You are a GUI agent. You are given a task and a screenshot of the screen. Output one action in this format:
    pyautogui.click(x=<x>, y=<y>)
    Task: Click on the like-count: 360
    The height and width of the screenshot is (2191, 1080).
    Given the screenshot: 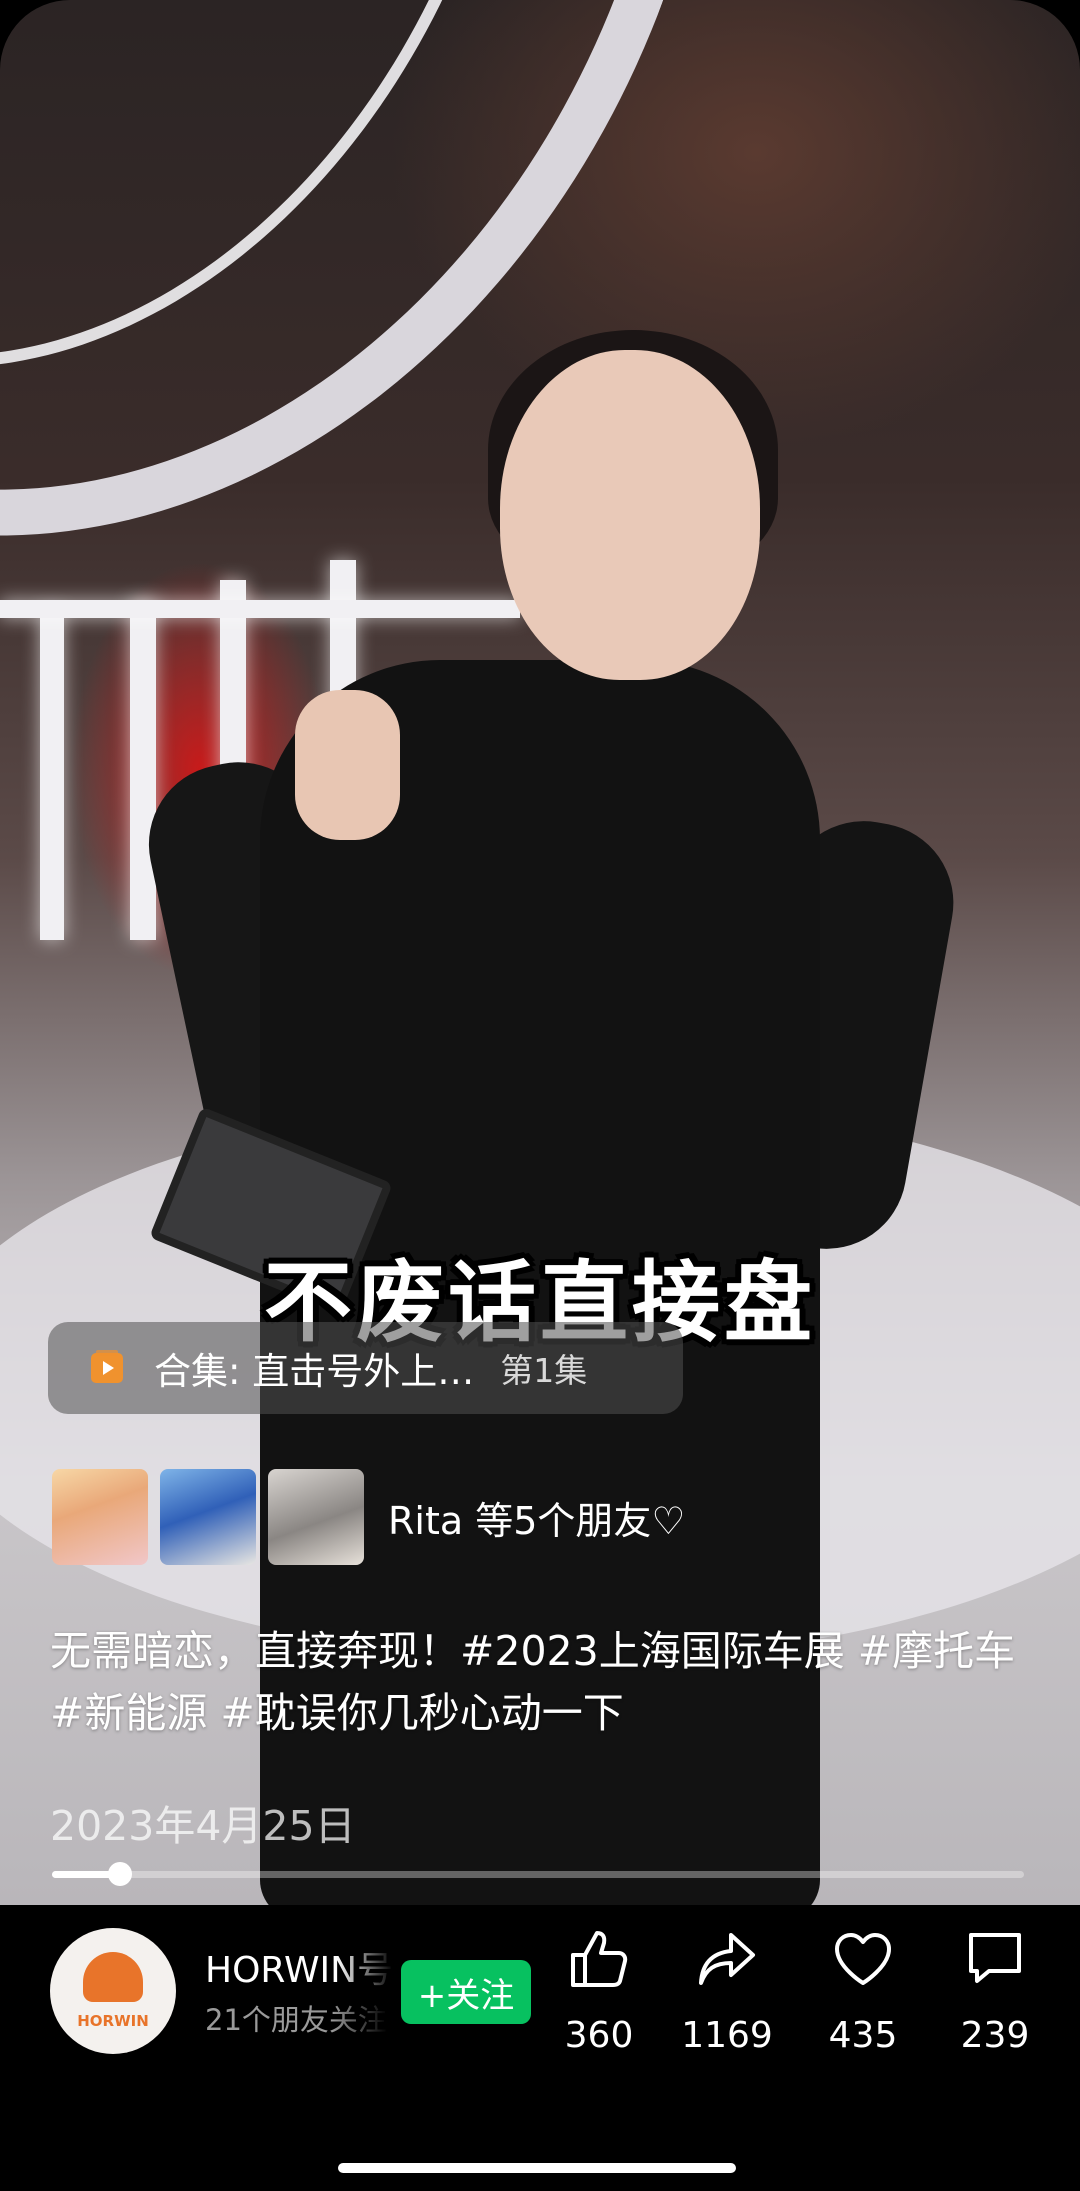 What is the action you would take?
    pyautogui.click(x=599, y=2035)
    